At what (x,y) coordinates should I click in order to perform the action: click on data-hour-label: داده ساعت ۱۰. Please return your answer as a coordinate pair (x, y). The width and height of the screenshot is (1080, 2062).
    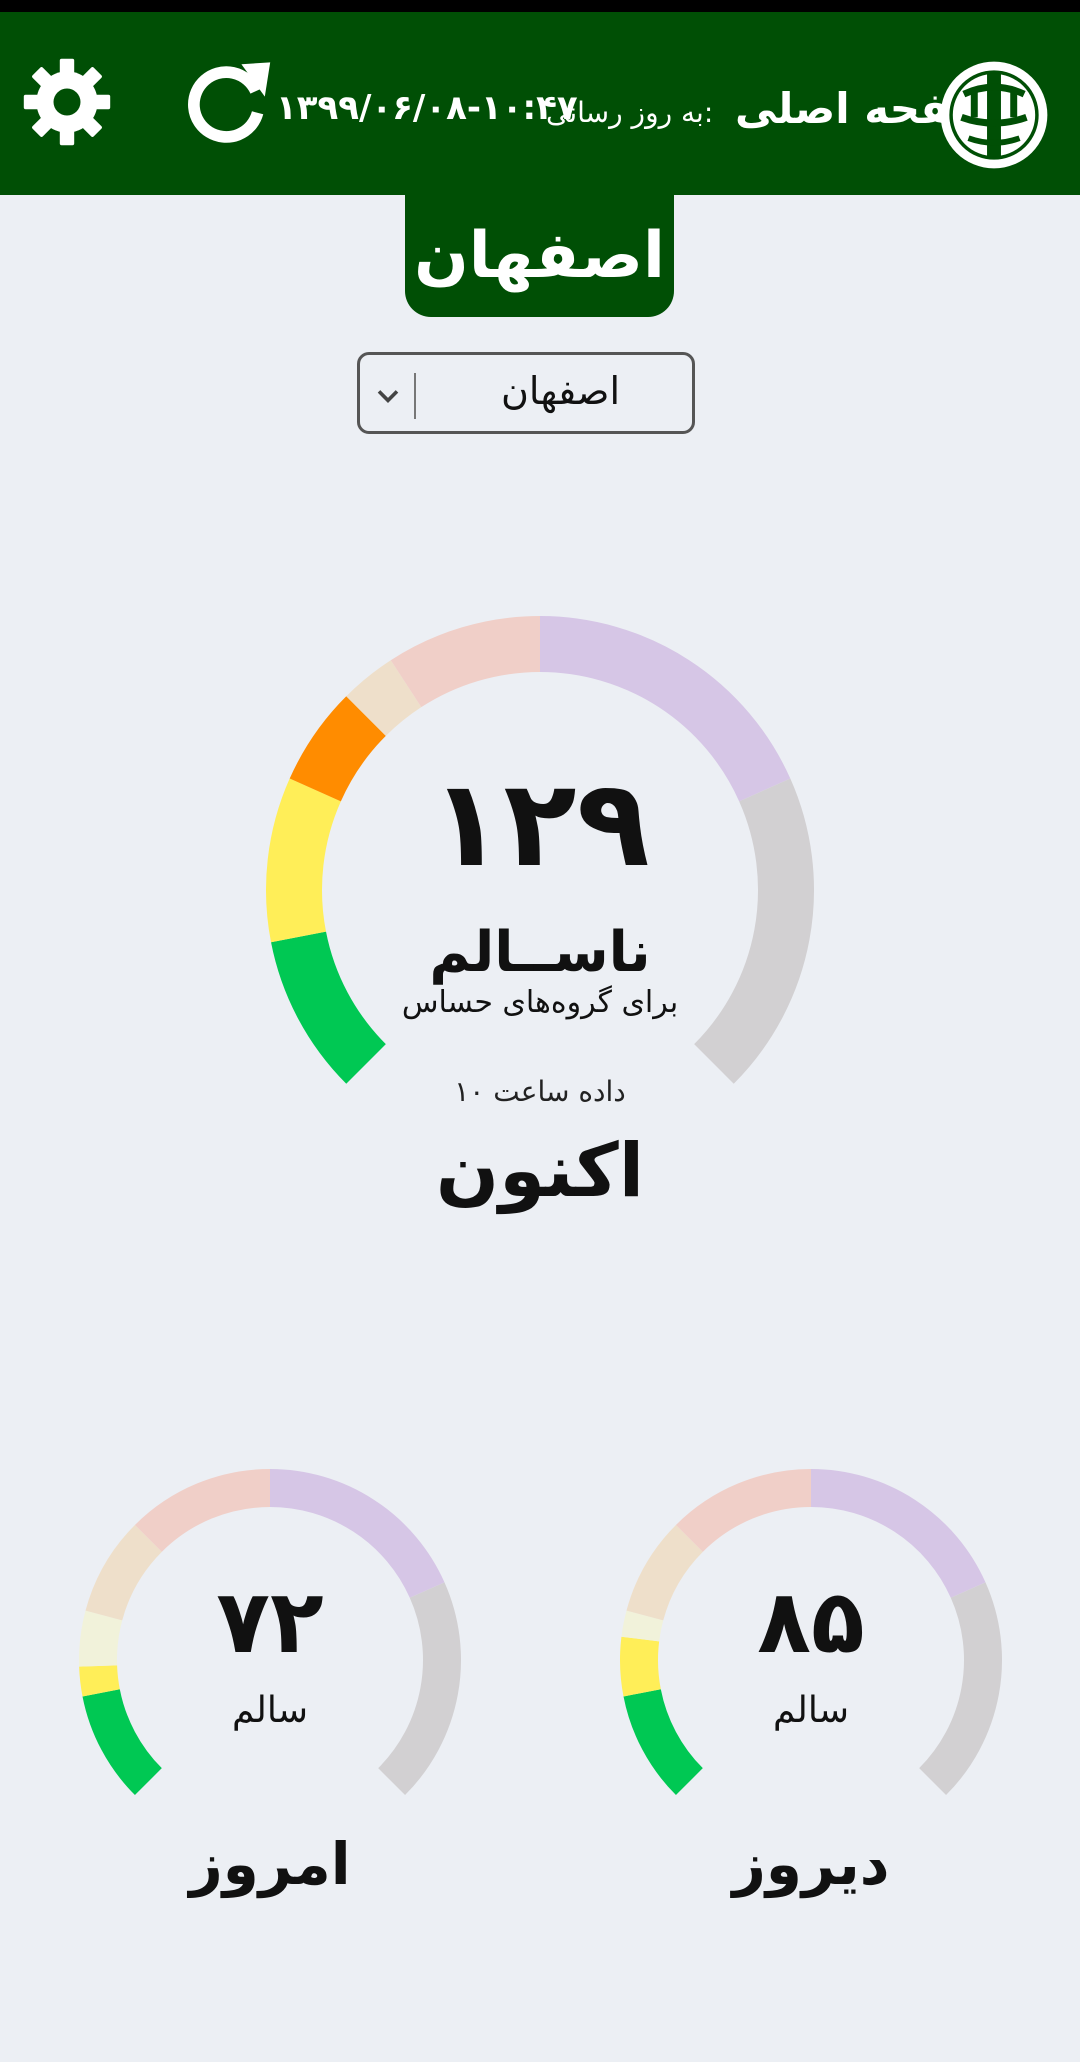
    Looking at the image, I should click on (540, 1091).